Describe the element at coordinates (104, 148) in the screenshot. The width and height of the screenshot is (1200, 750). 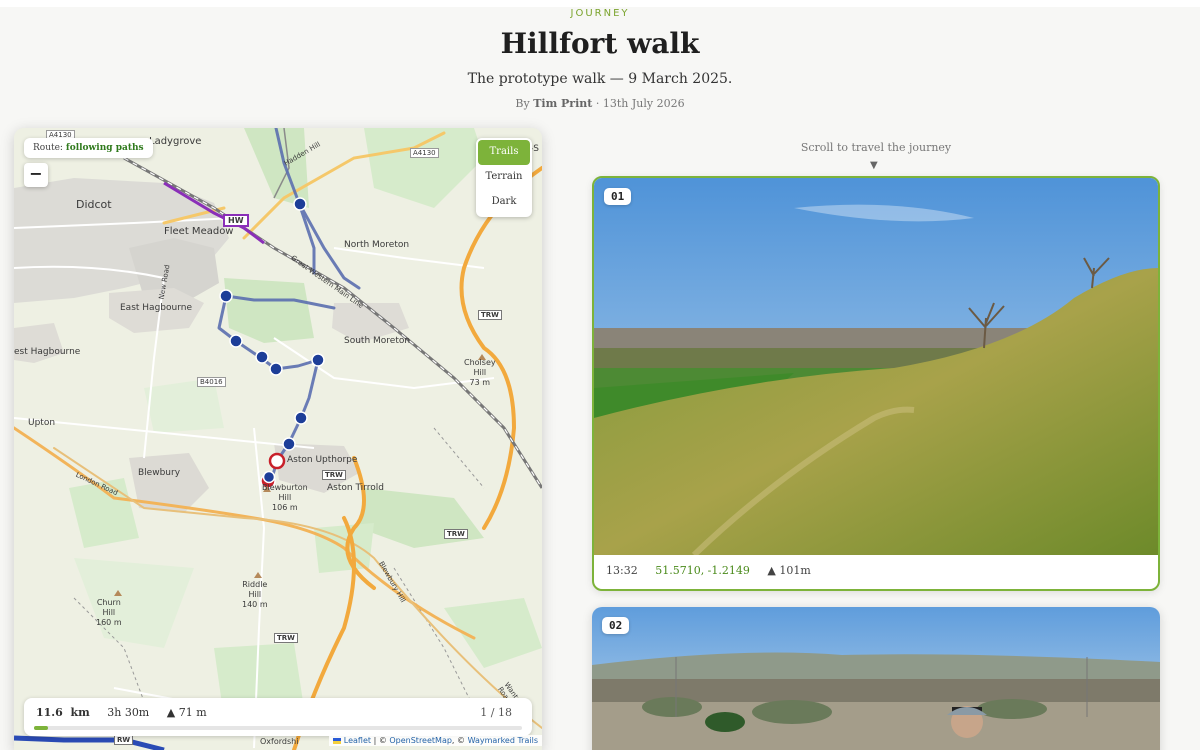
I see `route-mode-value: following paths` at that location.